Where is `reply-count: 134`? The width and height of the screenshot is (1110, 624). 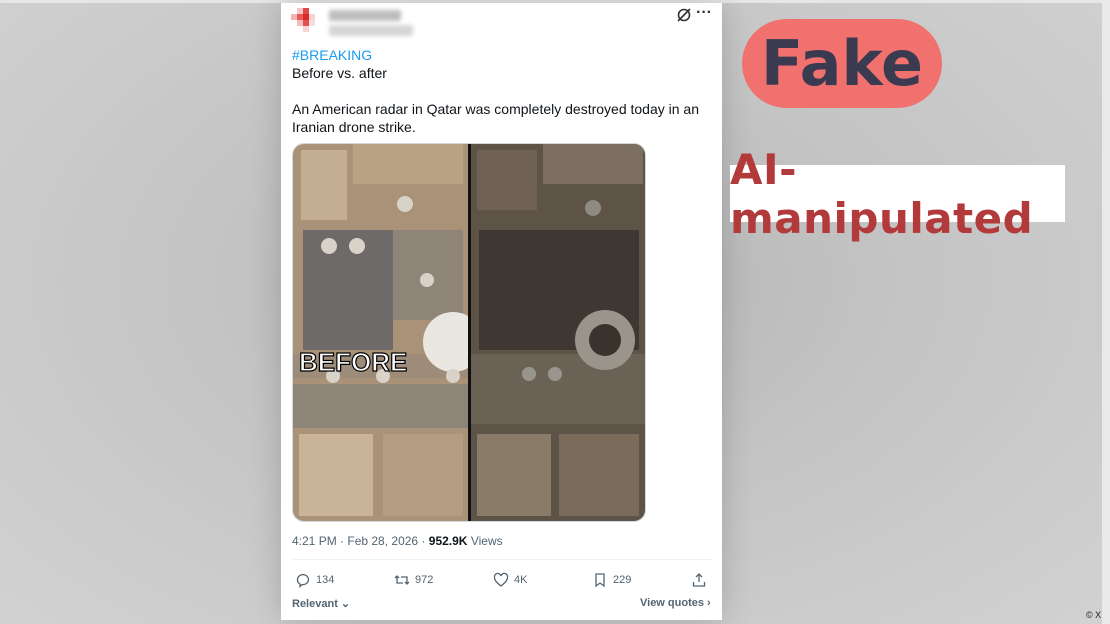
reply-count: 134 is located at coordinates (325, 580).